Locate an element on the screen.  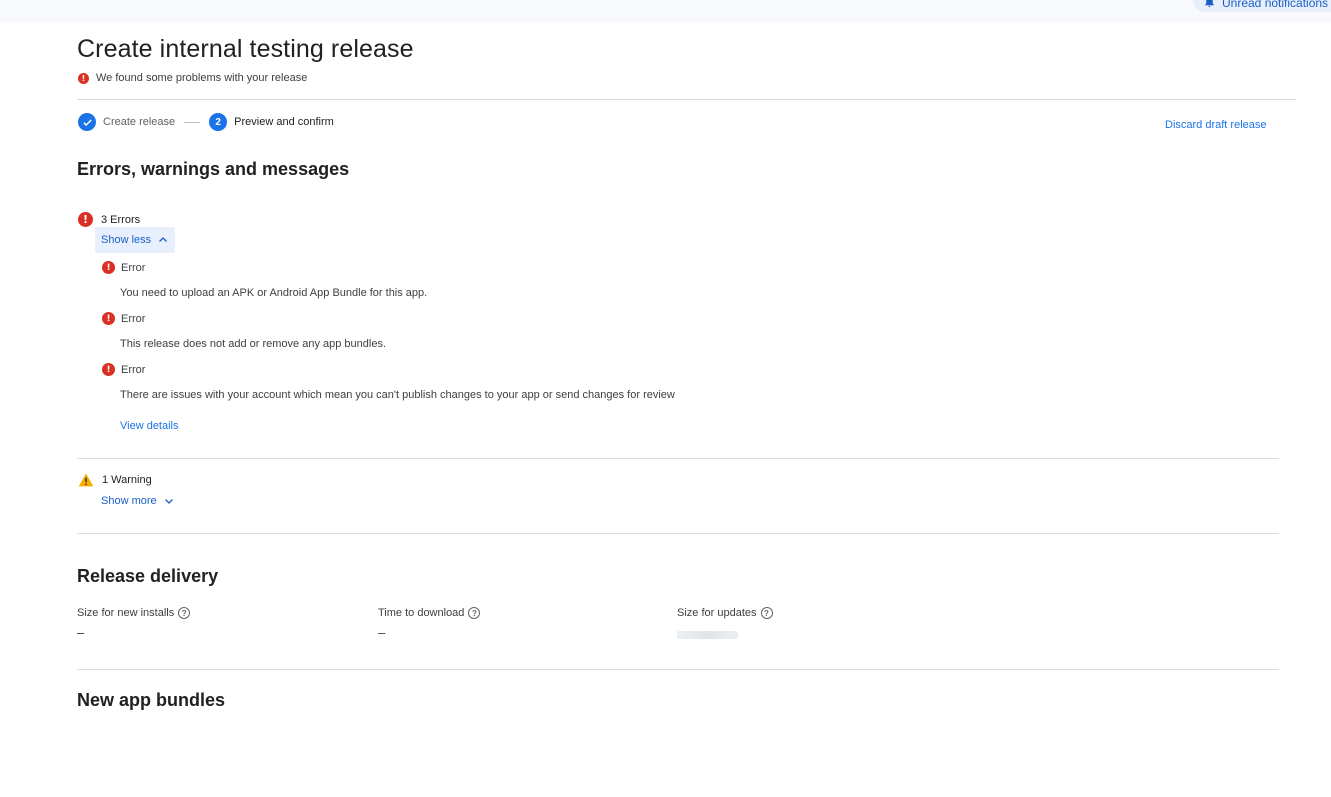
step-preview-confirm: Preview and confirm is located at coordinates (284, 122).